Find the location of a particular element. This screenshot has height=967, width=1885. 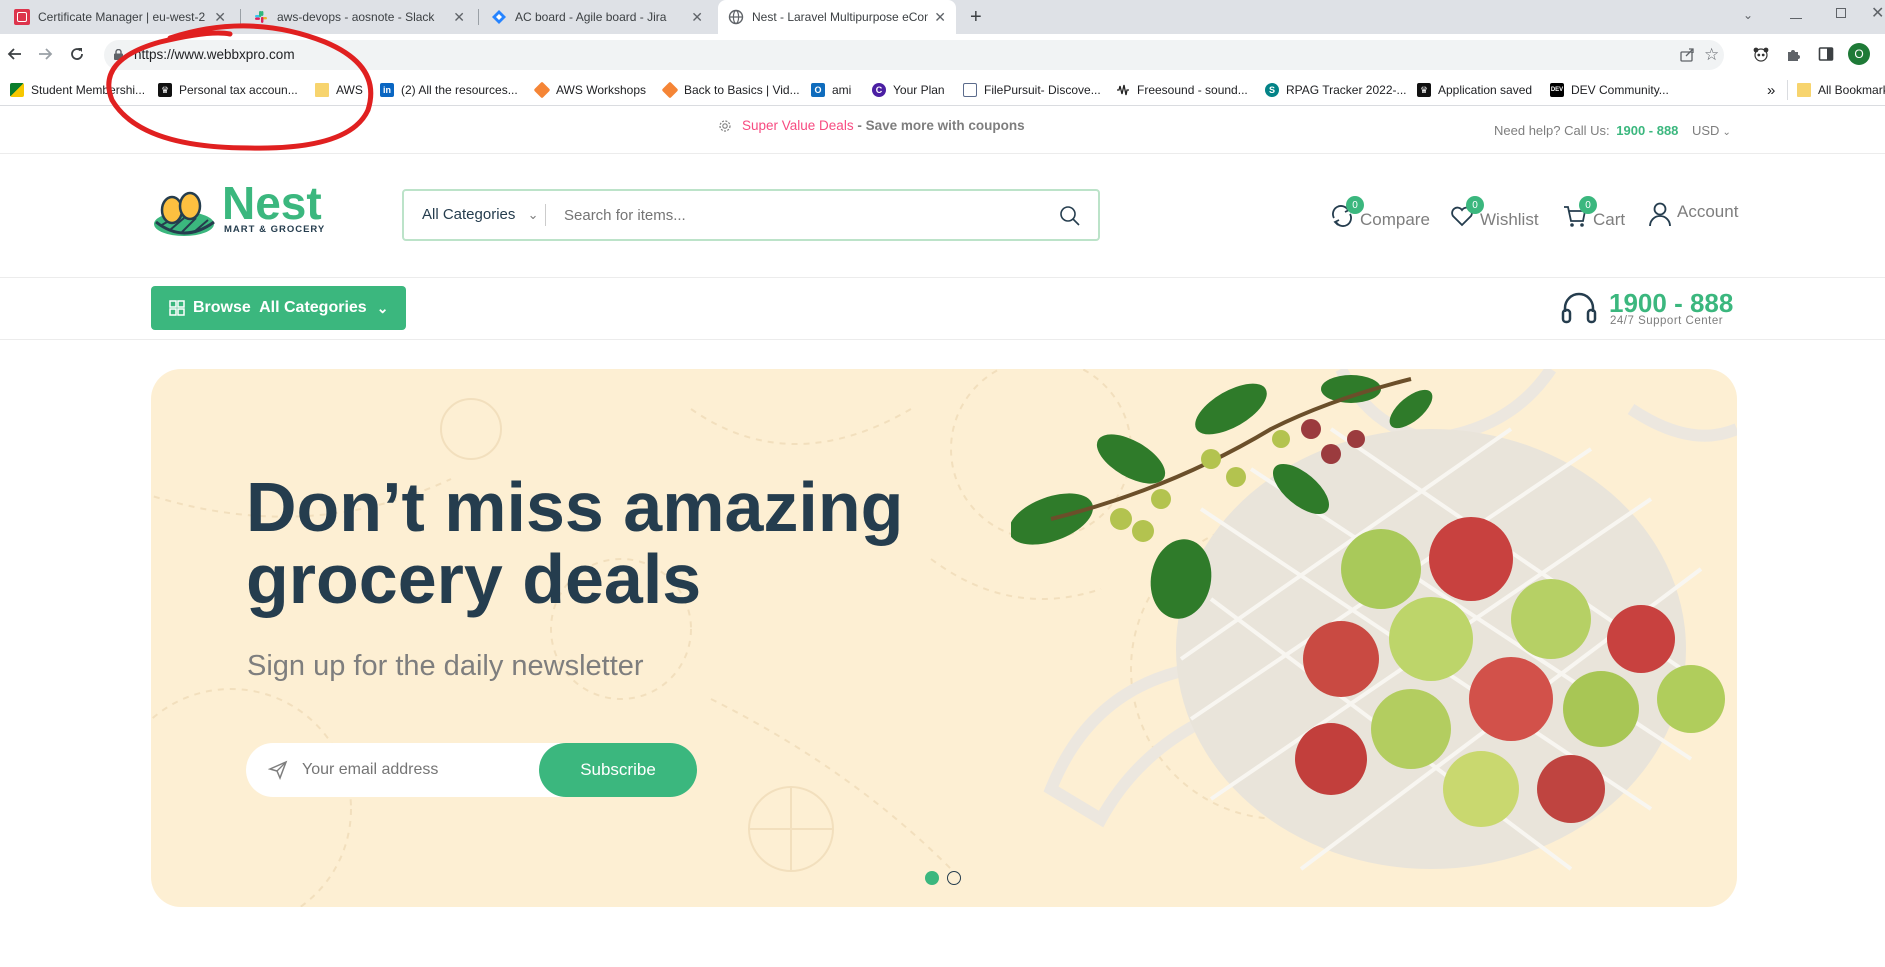

compare-label: Compare is located at coordinates (1395, 219).